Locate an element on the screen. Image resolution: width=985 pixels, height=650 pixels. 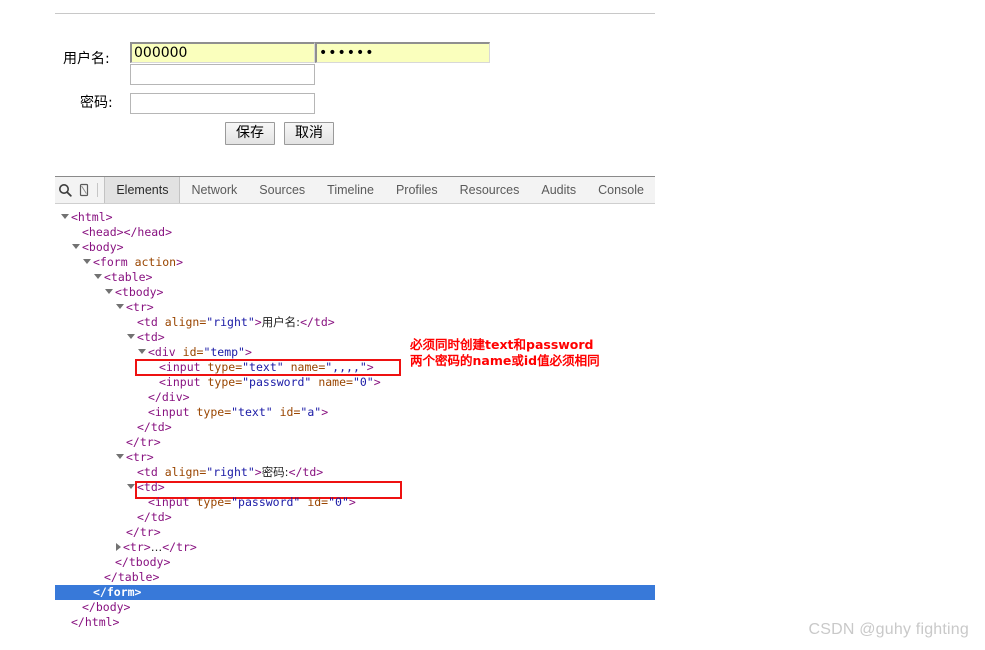
dom-node-code: <input type="password" id="0"> is located at coordinates (252, 502).